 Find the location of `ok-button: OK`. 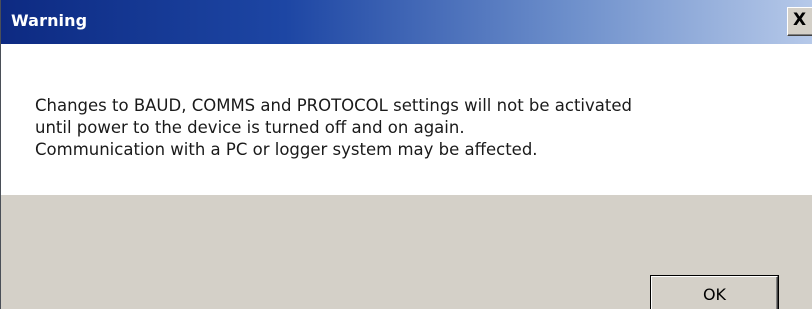

ok-button: OK is located at coordinates (714, 292).